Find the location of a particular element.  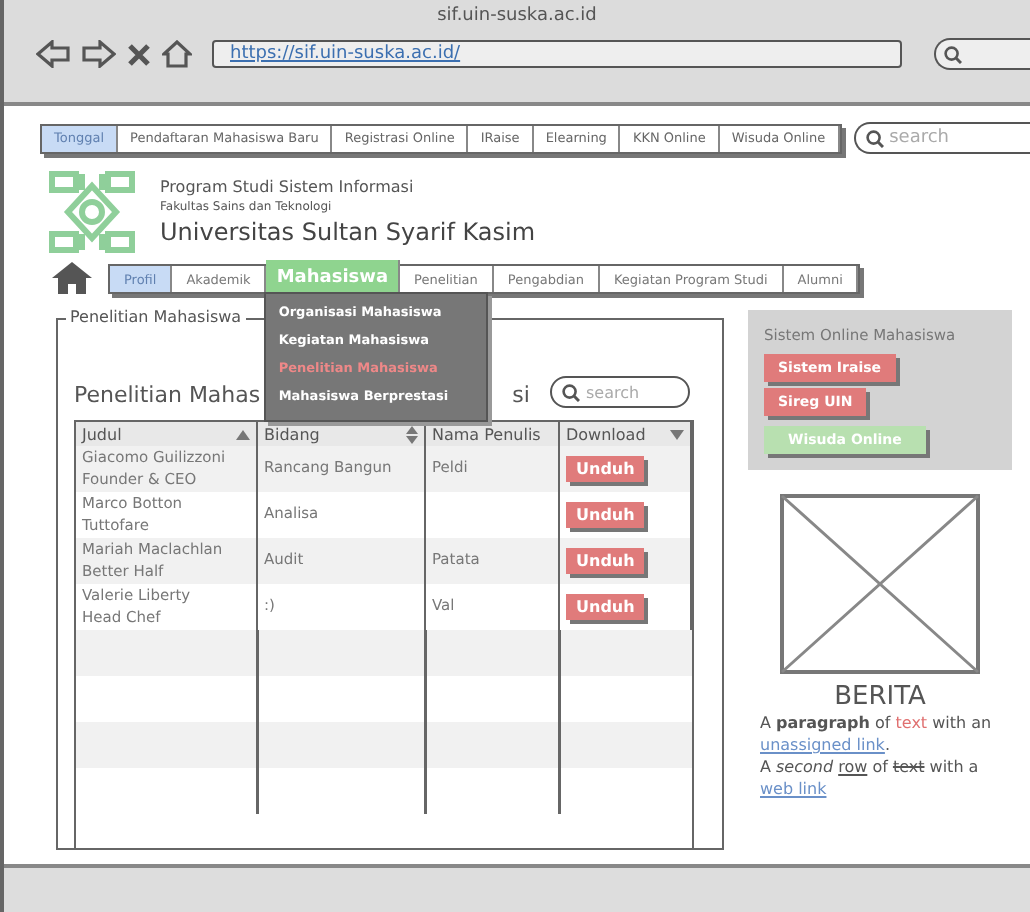

window-title: sif.uin-suska.ac.id is located at coordinates (517, 16).